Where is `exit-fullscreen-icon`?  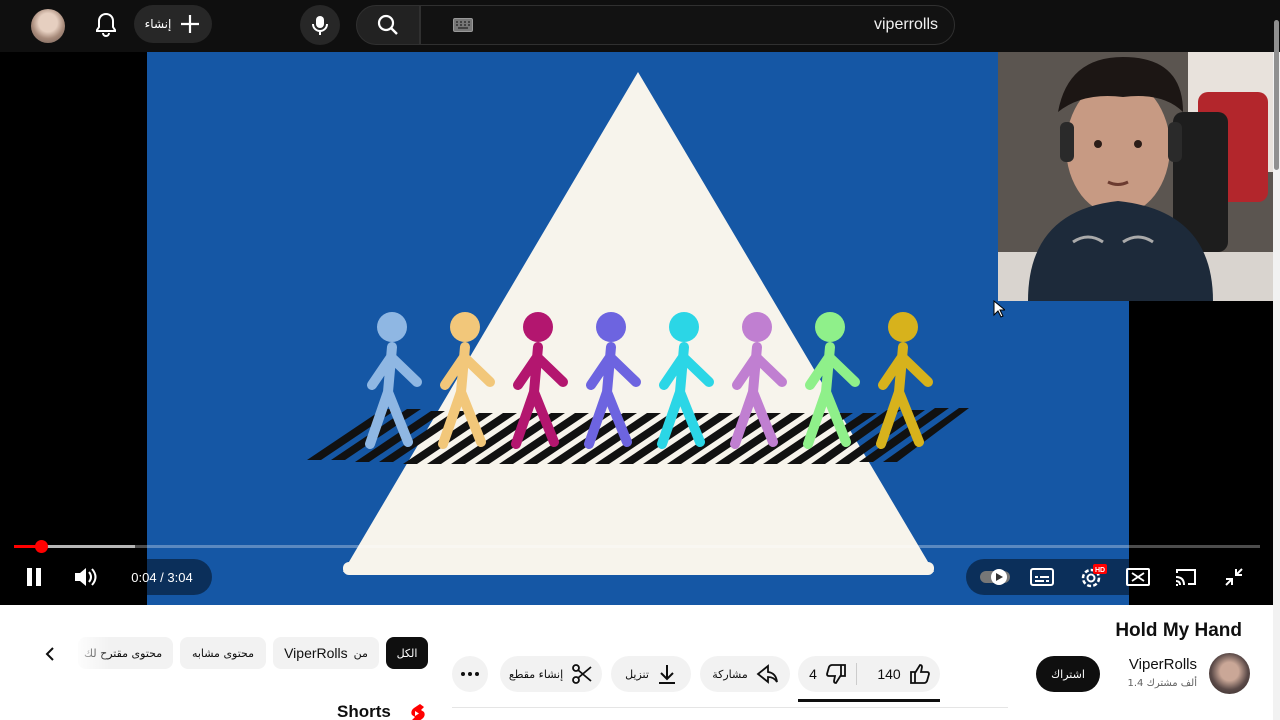 exit-fullscreen-icon is located at coordinates (1234, 577).